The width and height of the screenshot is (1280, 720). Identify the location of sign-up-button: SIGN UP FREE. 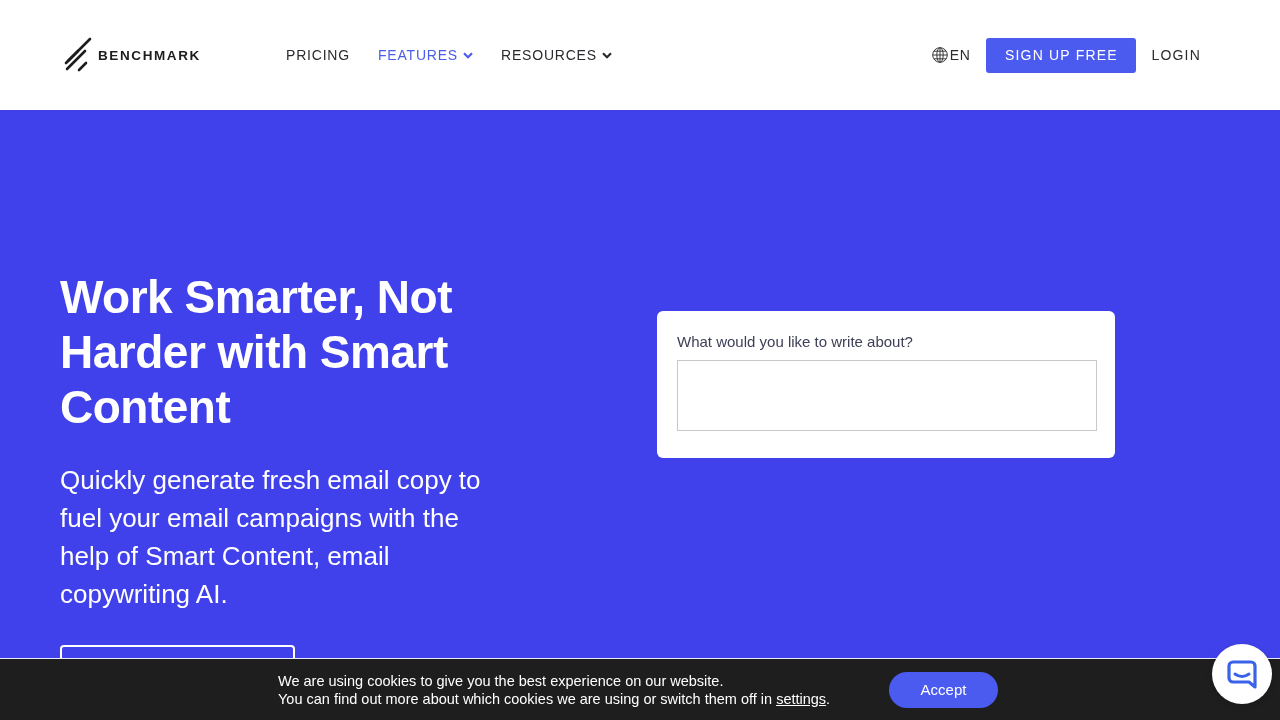
(1061, 55).